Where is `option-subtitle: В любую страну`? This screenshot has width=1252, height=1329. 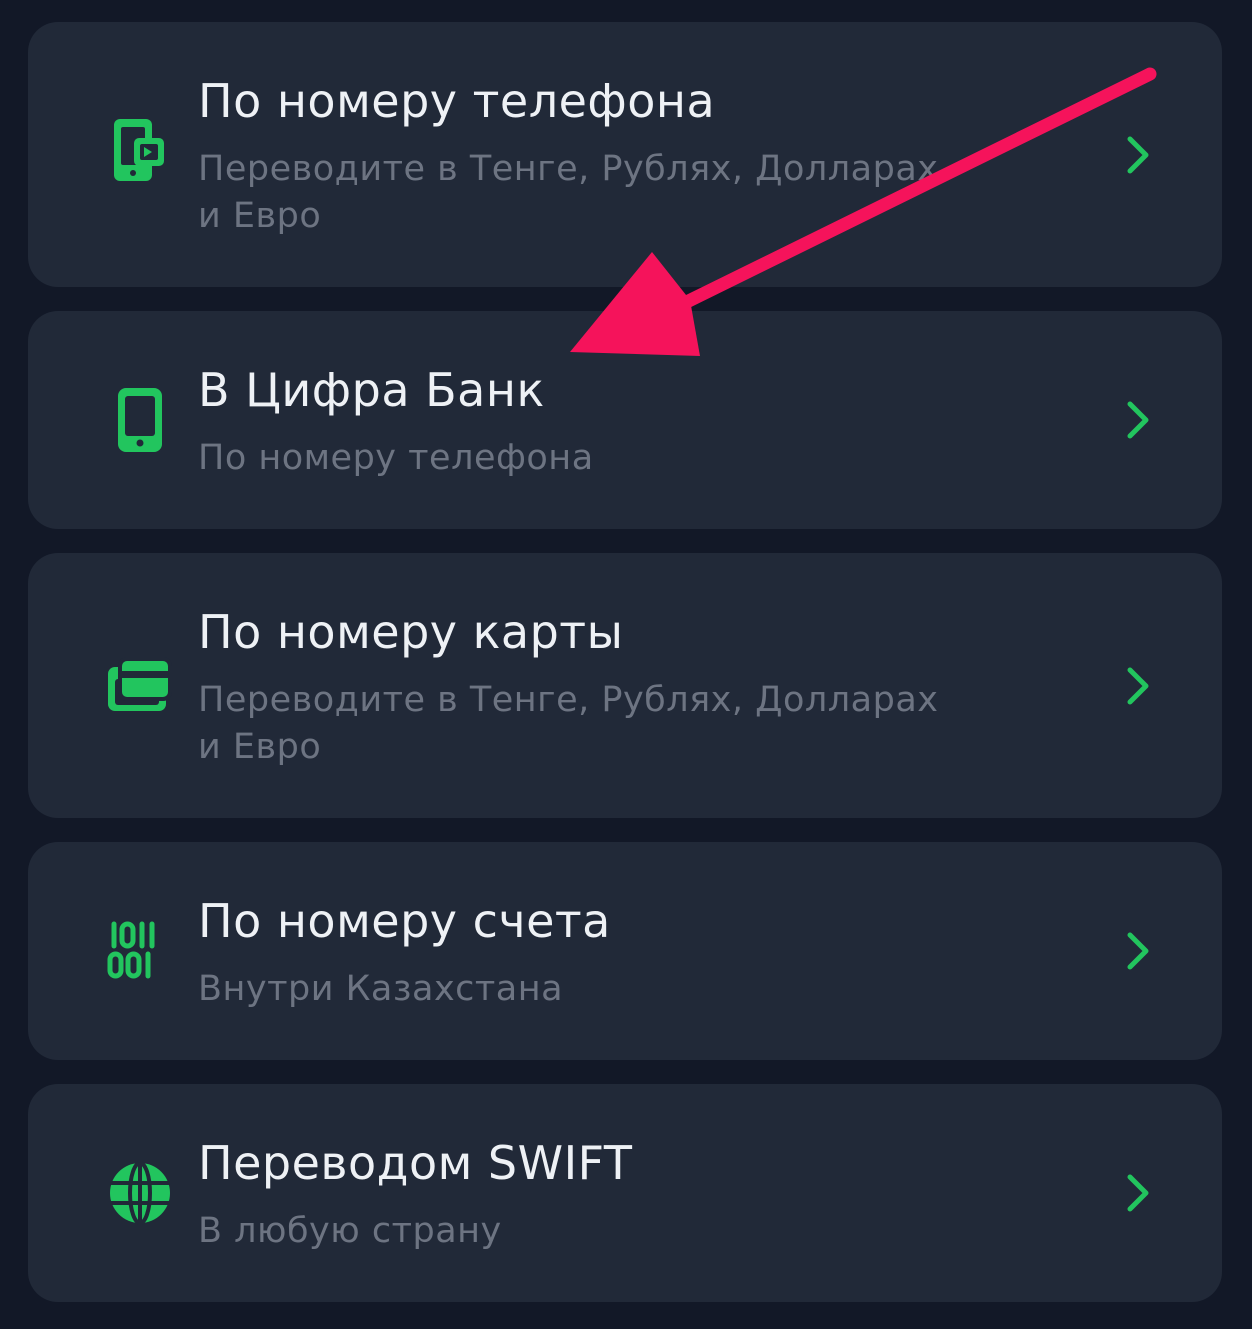 option-subtitle: В любую страну is located at coordinates (350, 1231).